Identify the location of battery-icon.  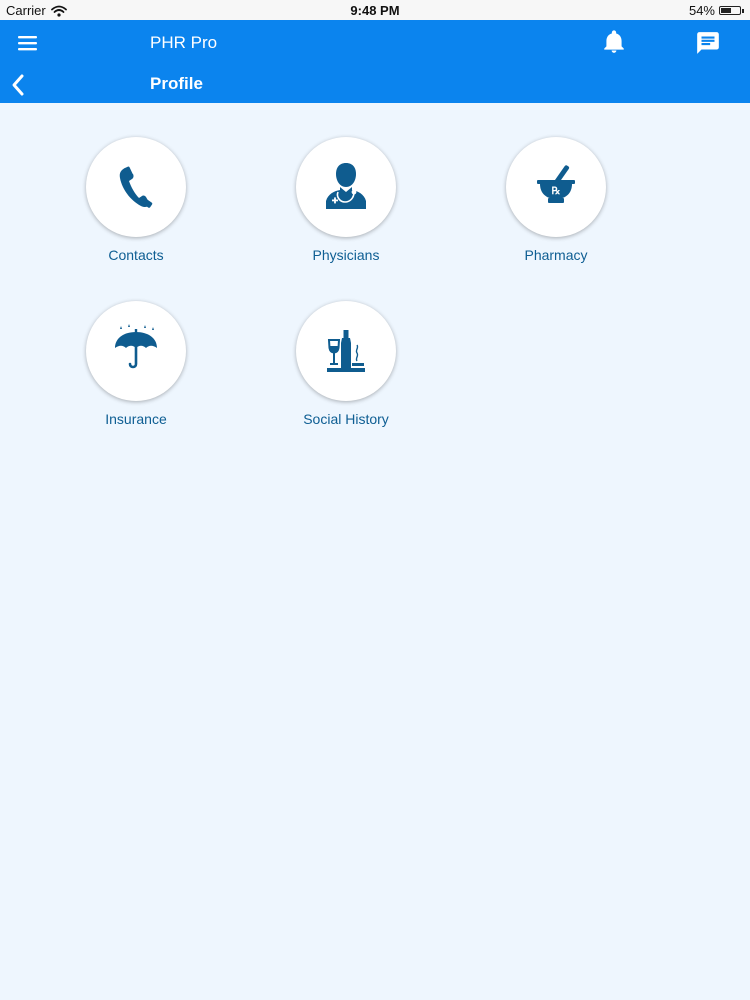
(730, 10).